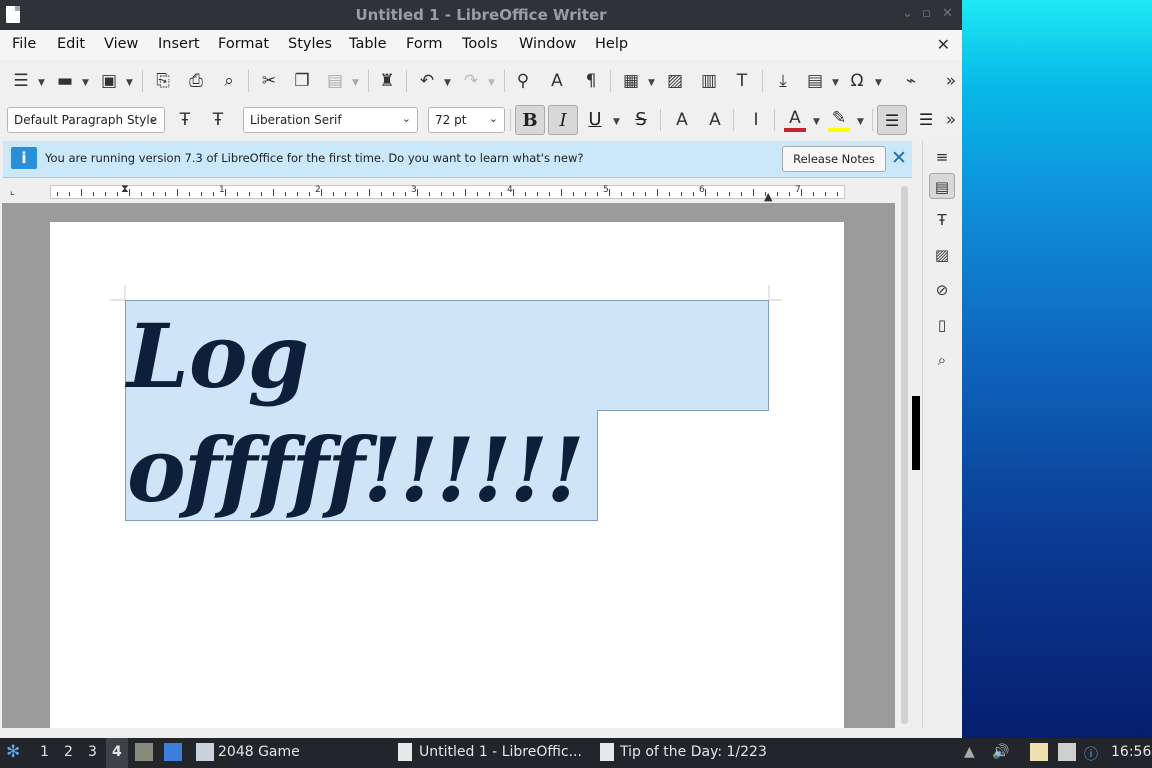  Describe the element at coordinates (878, 83) in the screenshot. I see `special-char-dropdown-icon: ▼` at that location.